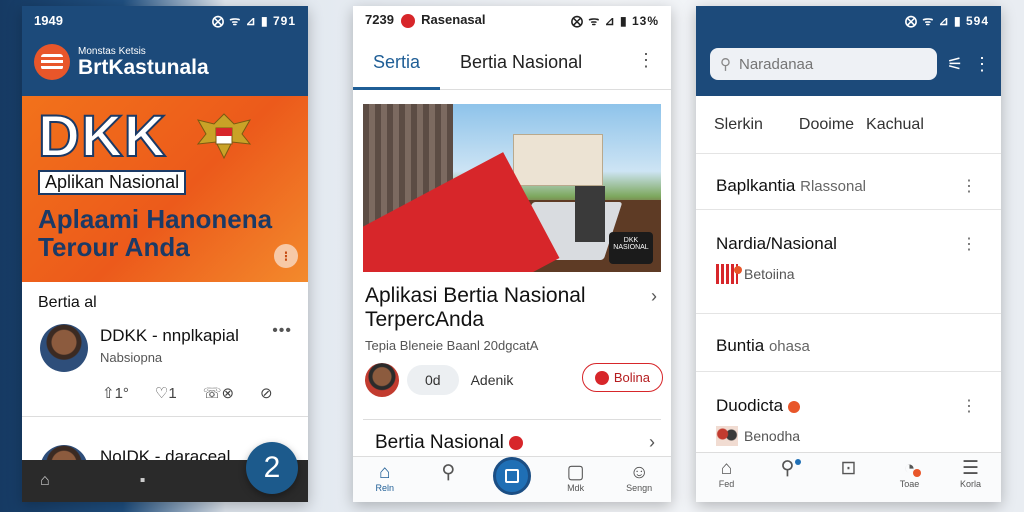  What do you see at coordinates (272, 468) in the screenshot?
I see `fab-button: 2` at bounding box center [272, 468].